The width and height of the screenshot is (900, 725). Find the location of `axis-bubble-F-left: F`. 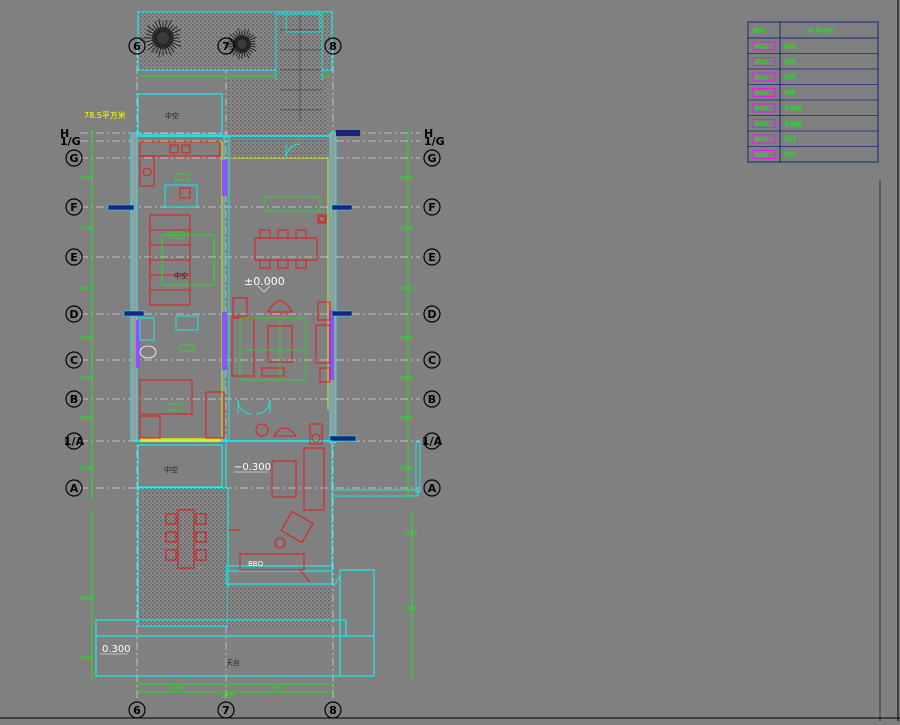

axis-bubble-F-left: F is located at coordinates (74, 207).